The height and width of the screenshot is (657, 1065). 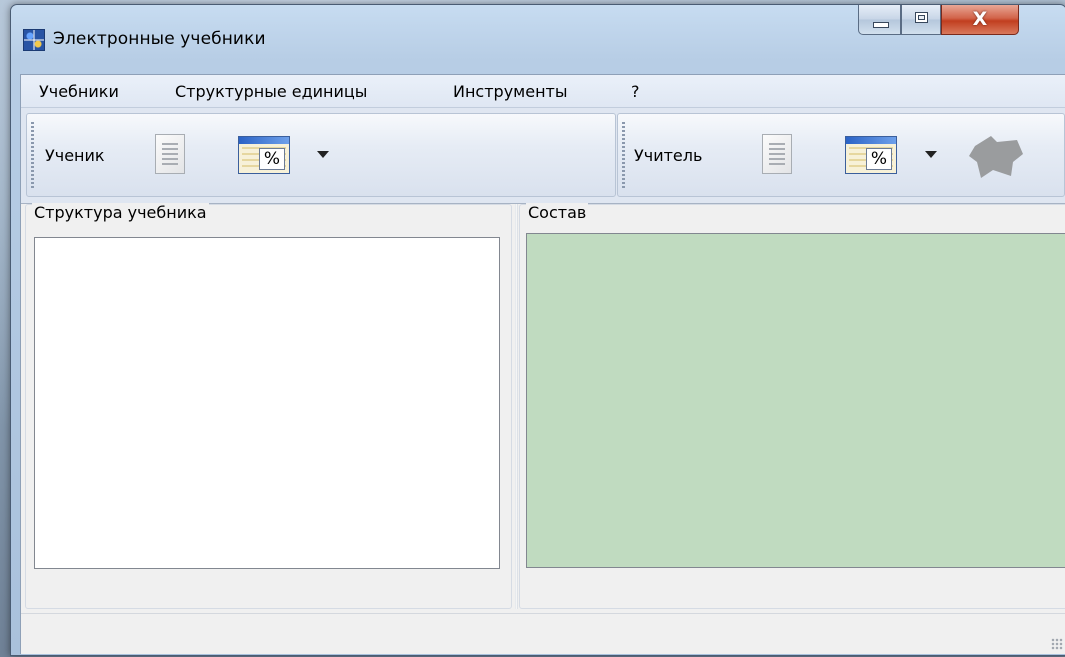 I want to click on content-title: Состав, so click(x=557, y=212).